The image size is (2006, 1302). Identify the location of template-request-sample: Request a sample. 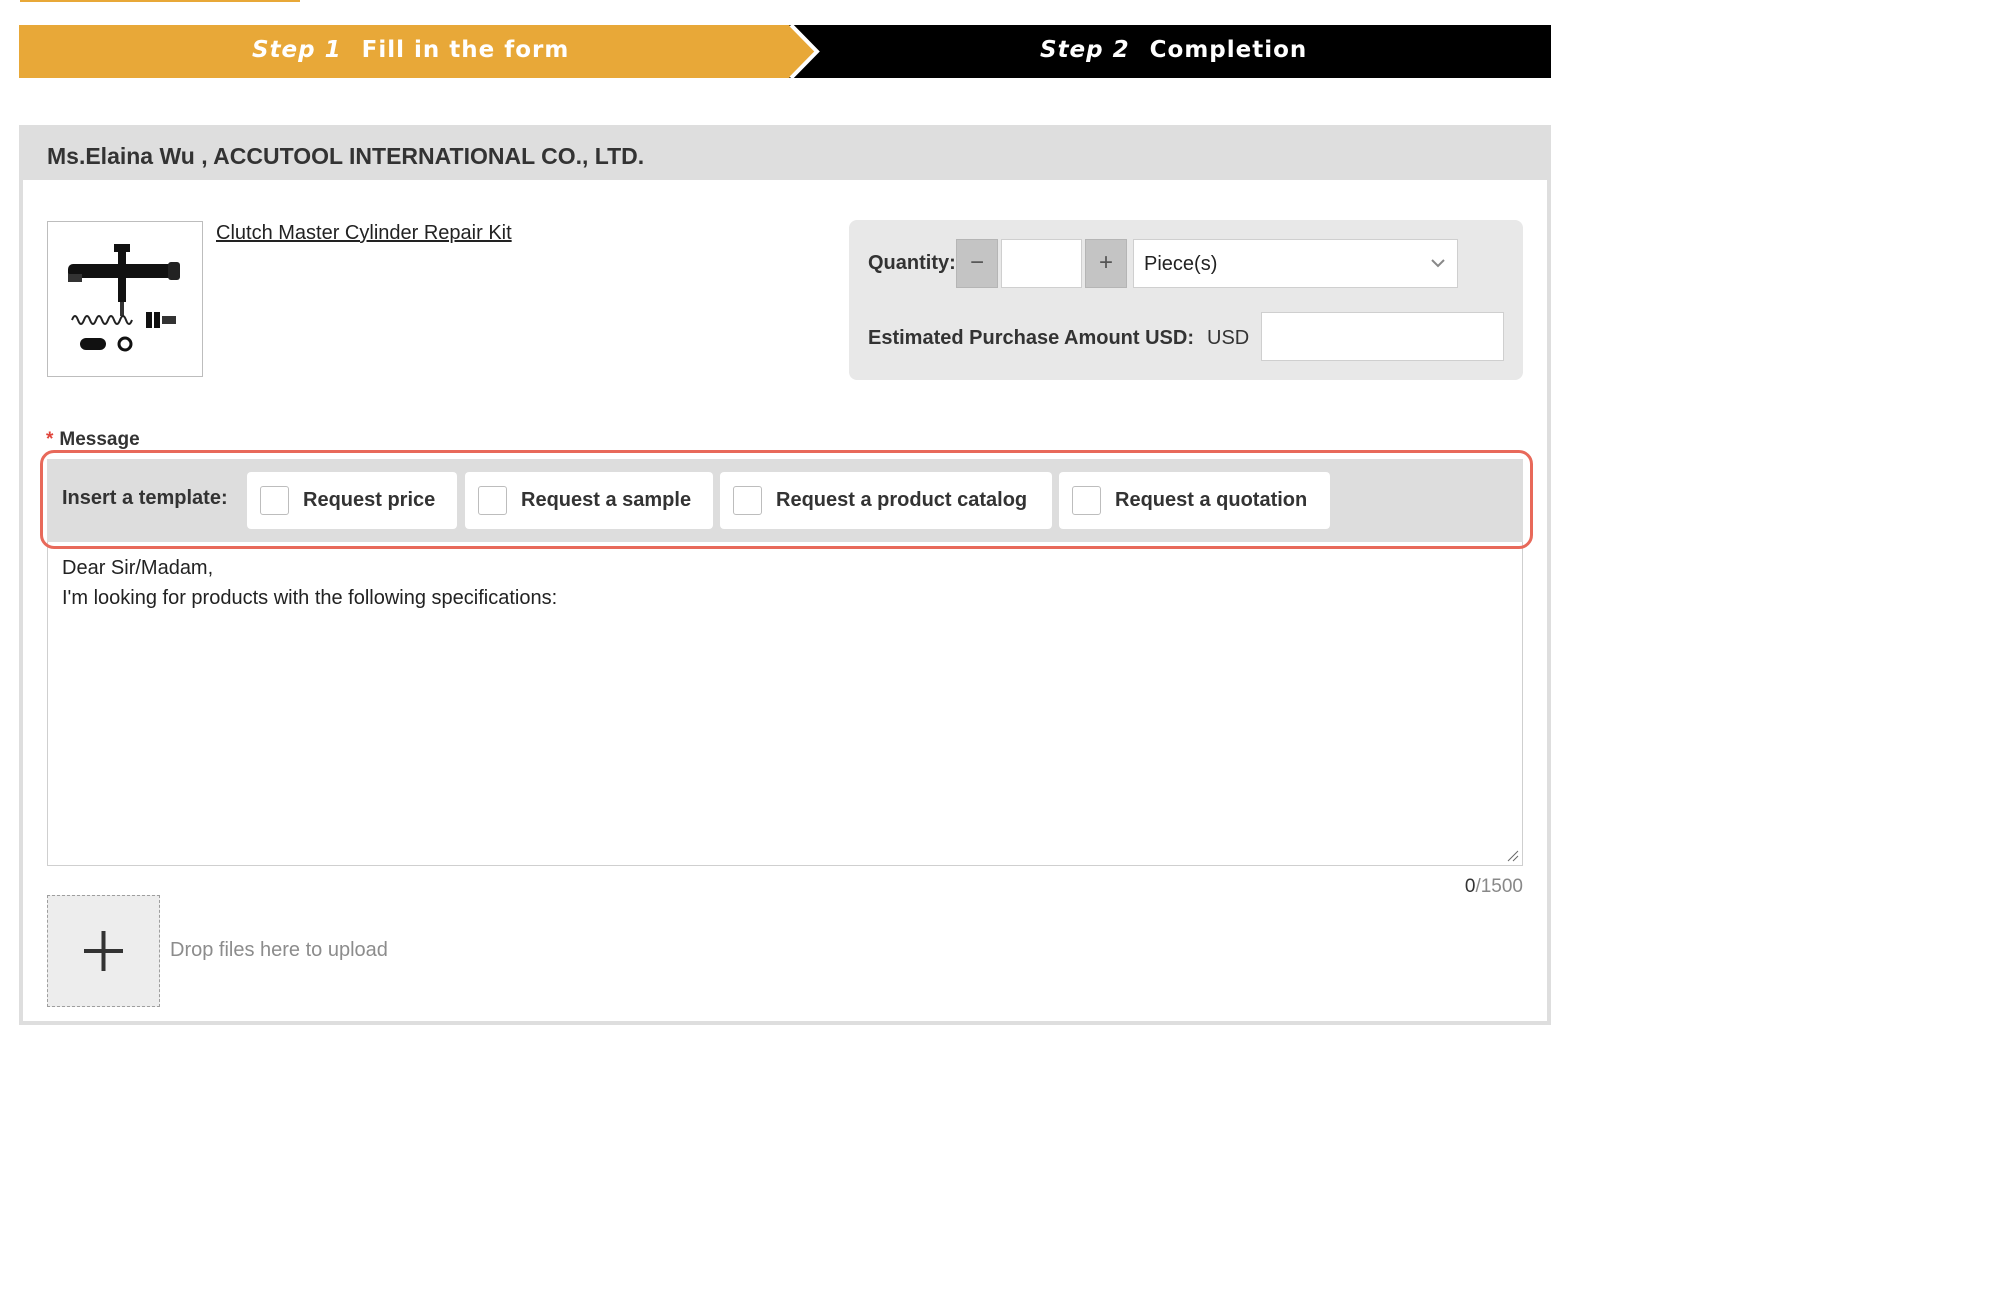
(589, 500).